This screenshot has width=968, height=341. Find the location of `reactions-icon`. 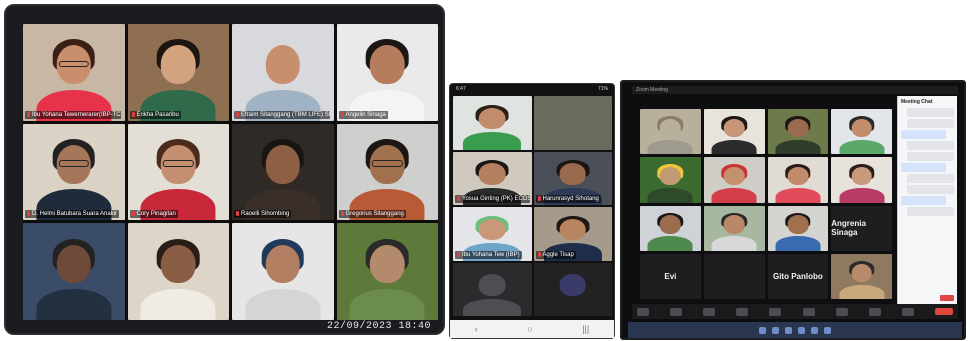

reactions-icon is located at coordinates (874, 311).